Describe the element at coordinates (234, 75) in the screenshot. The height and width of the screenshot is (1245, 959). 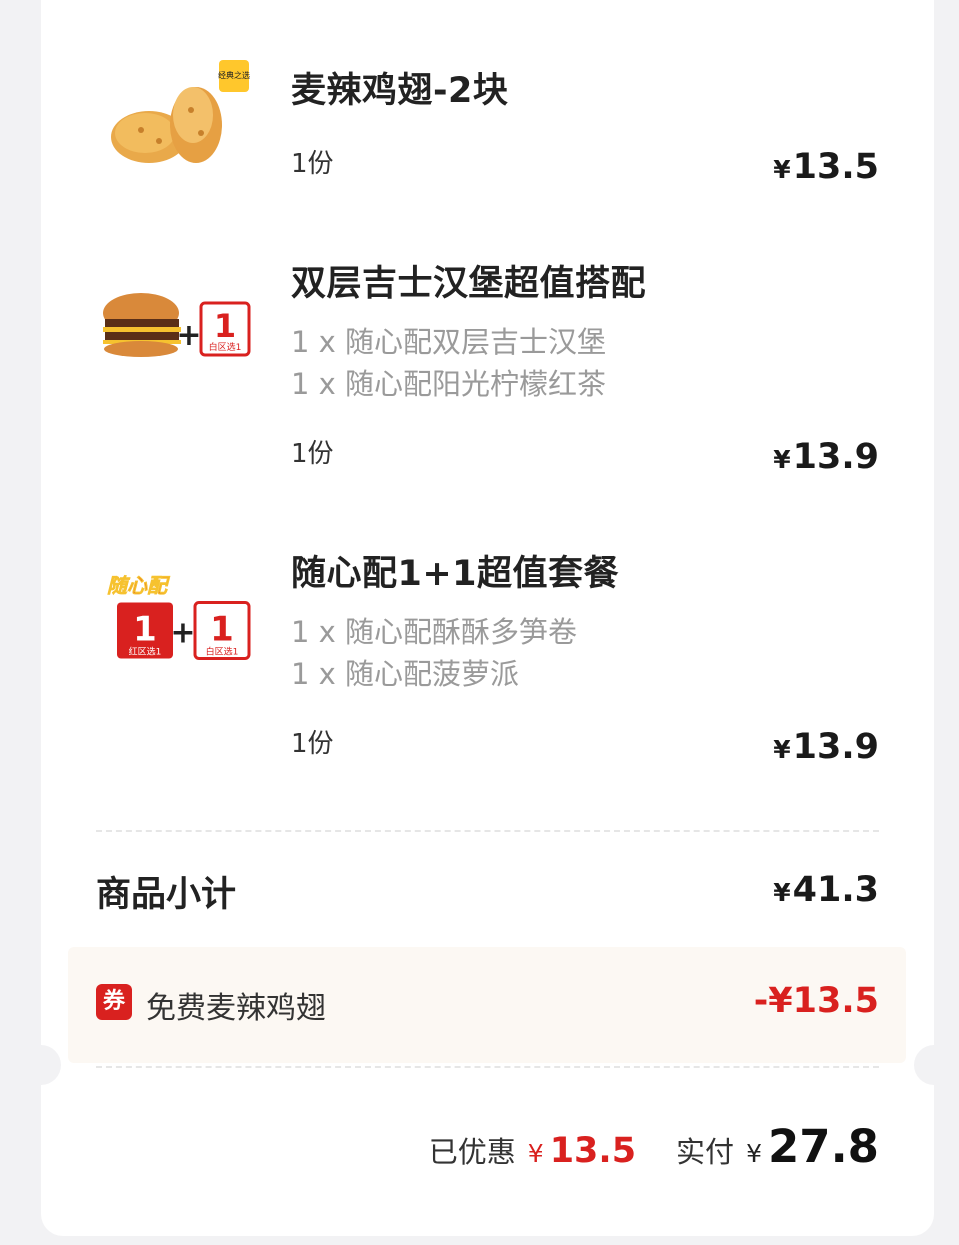
I see `classic-choice-badge-text: 经典之选` at that location.